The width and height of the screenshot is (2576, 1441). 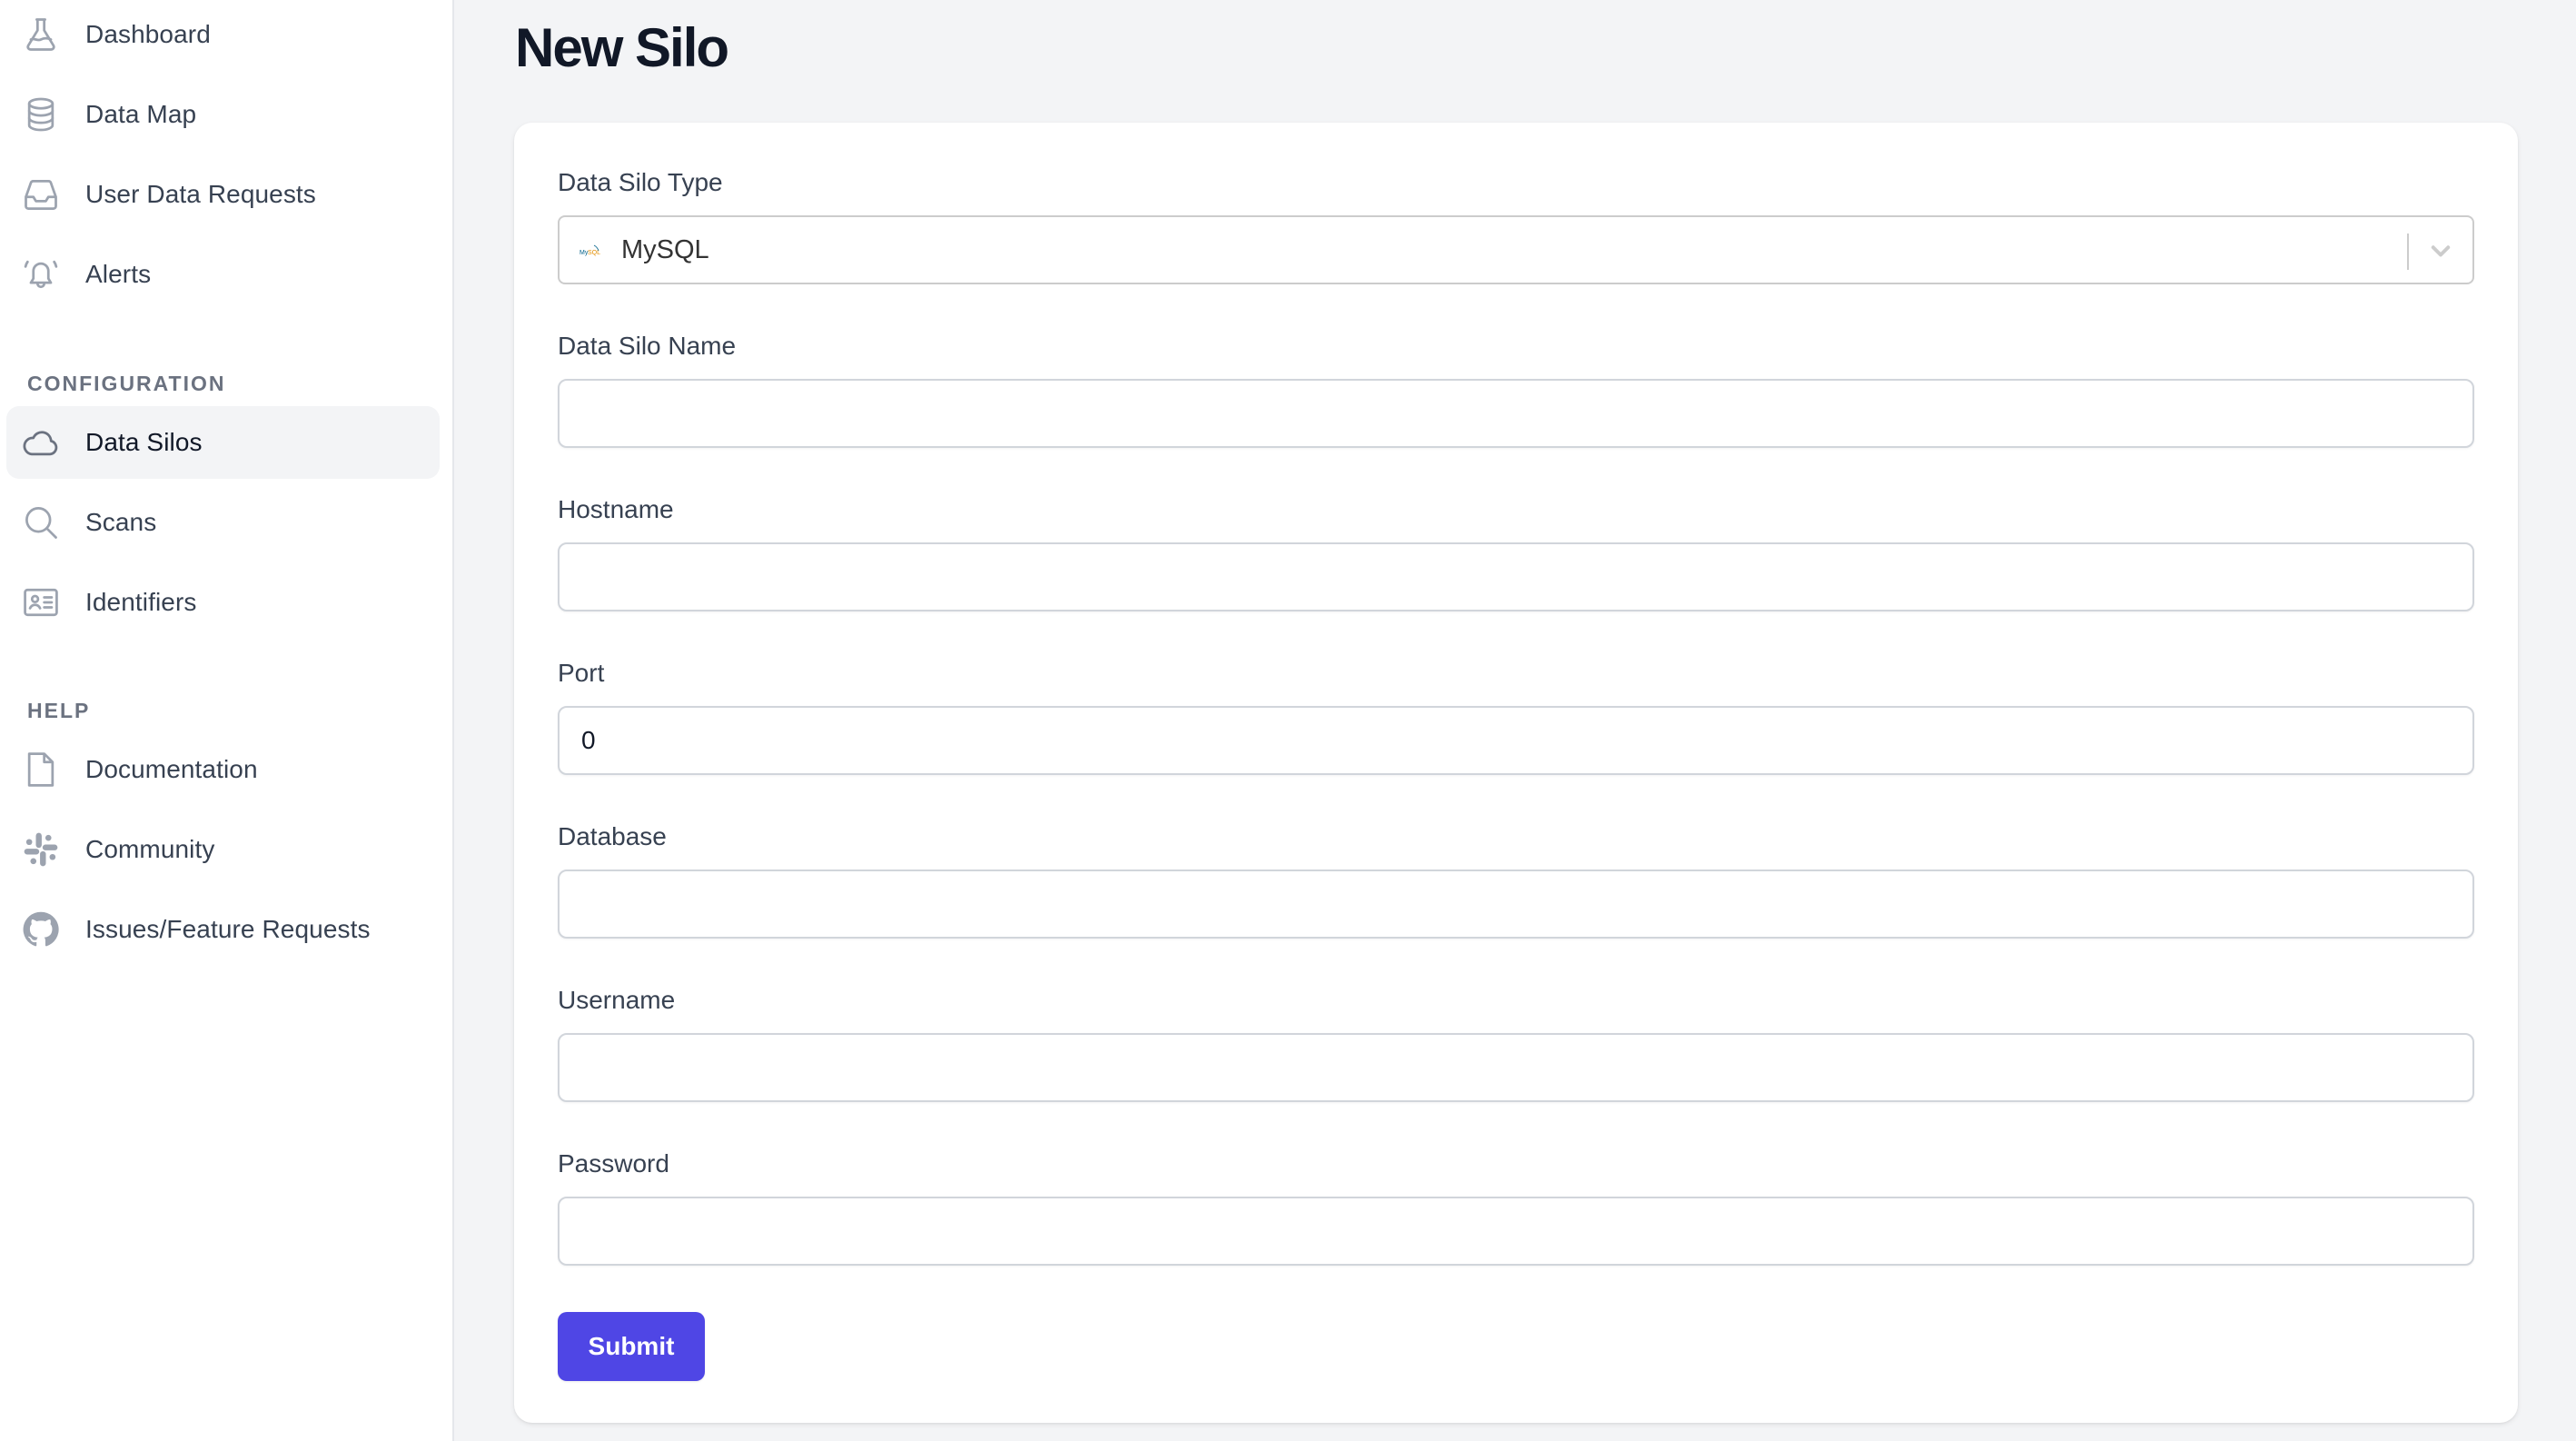 What do you see at coordinates (1516, 1068) in the screenshot?
I see `username-input` at bounding box center [1516, 1068].